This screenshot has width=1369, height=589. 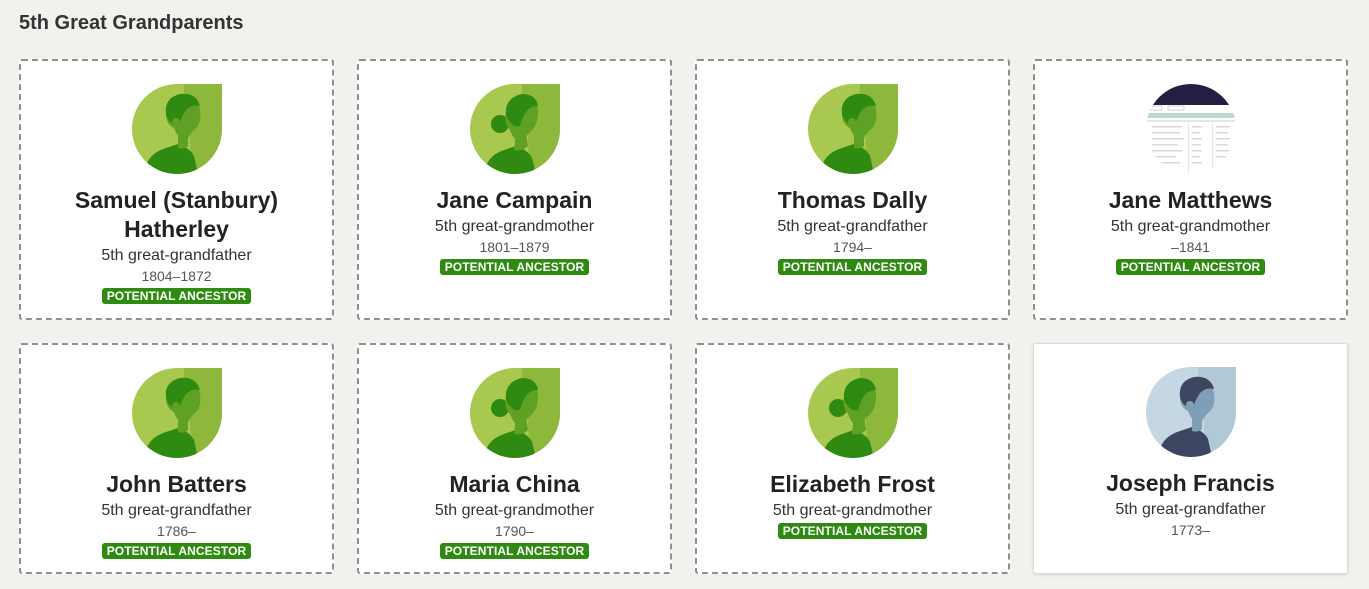 What do you see at coordinates (176, 276) in the screenshot?
I see `ancestor-dates: 1804–1872` at bounding box center [176, 276].